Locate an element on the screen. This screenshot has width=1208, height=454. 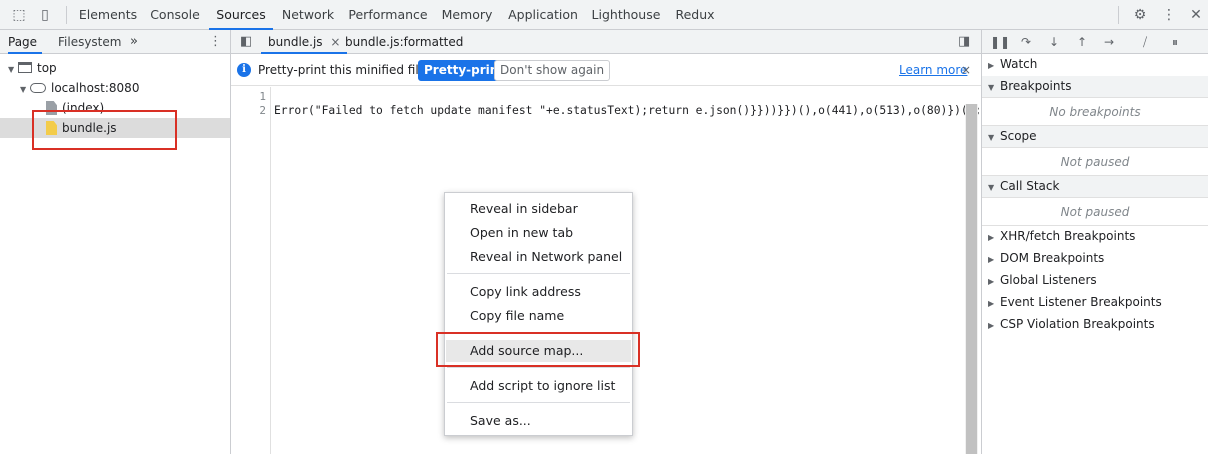
tab-elements: Elements is located at coordinates (108, 15).